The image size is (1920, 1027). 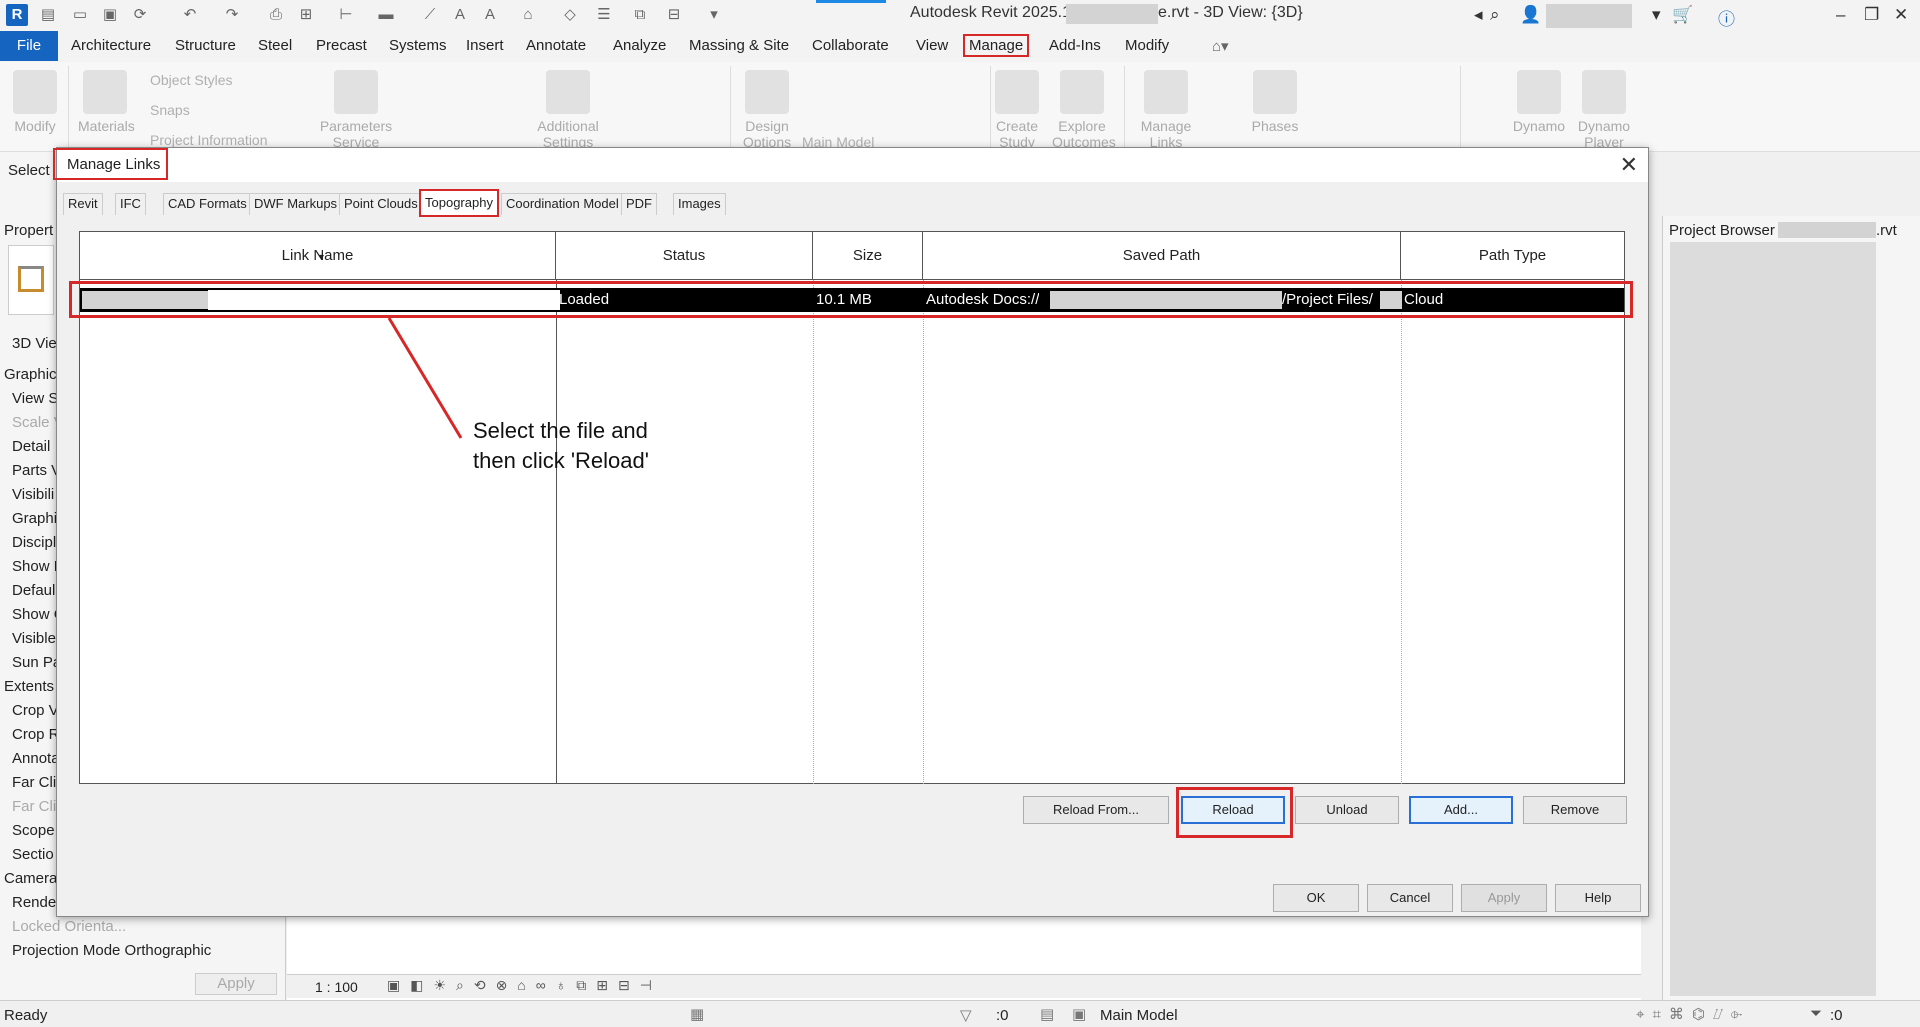 I want to click on explore-outcomes-button: Explore Outcomes, so click(x=1084, y=110).